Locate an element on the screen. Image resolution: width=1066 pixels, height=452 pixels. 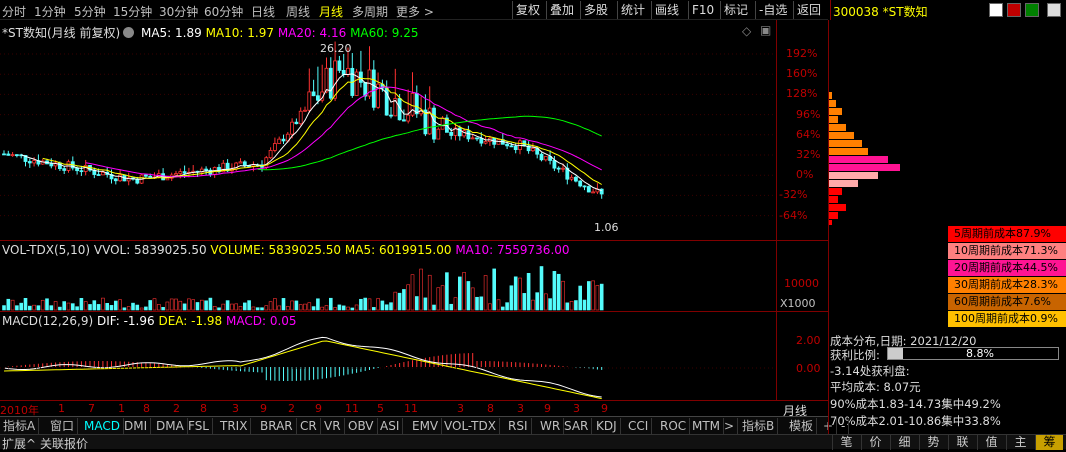
indicator-tab: DMA is located at coordinates (170, 426).